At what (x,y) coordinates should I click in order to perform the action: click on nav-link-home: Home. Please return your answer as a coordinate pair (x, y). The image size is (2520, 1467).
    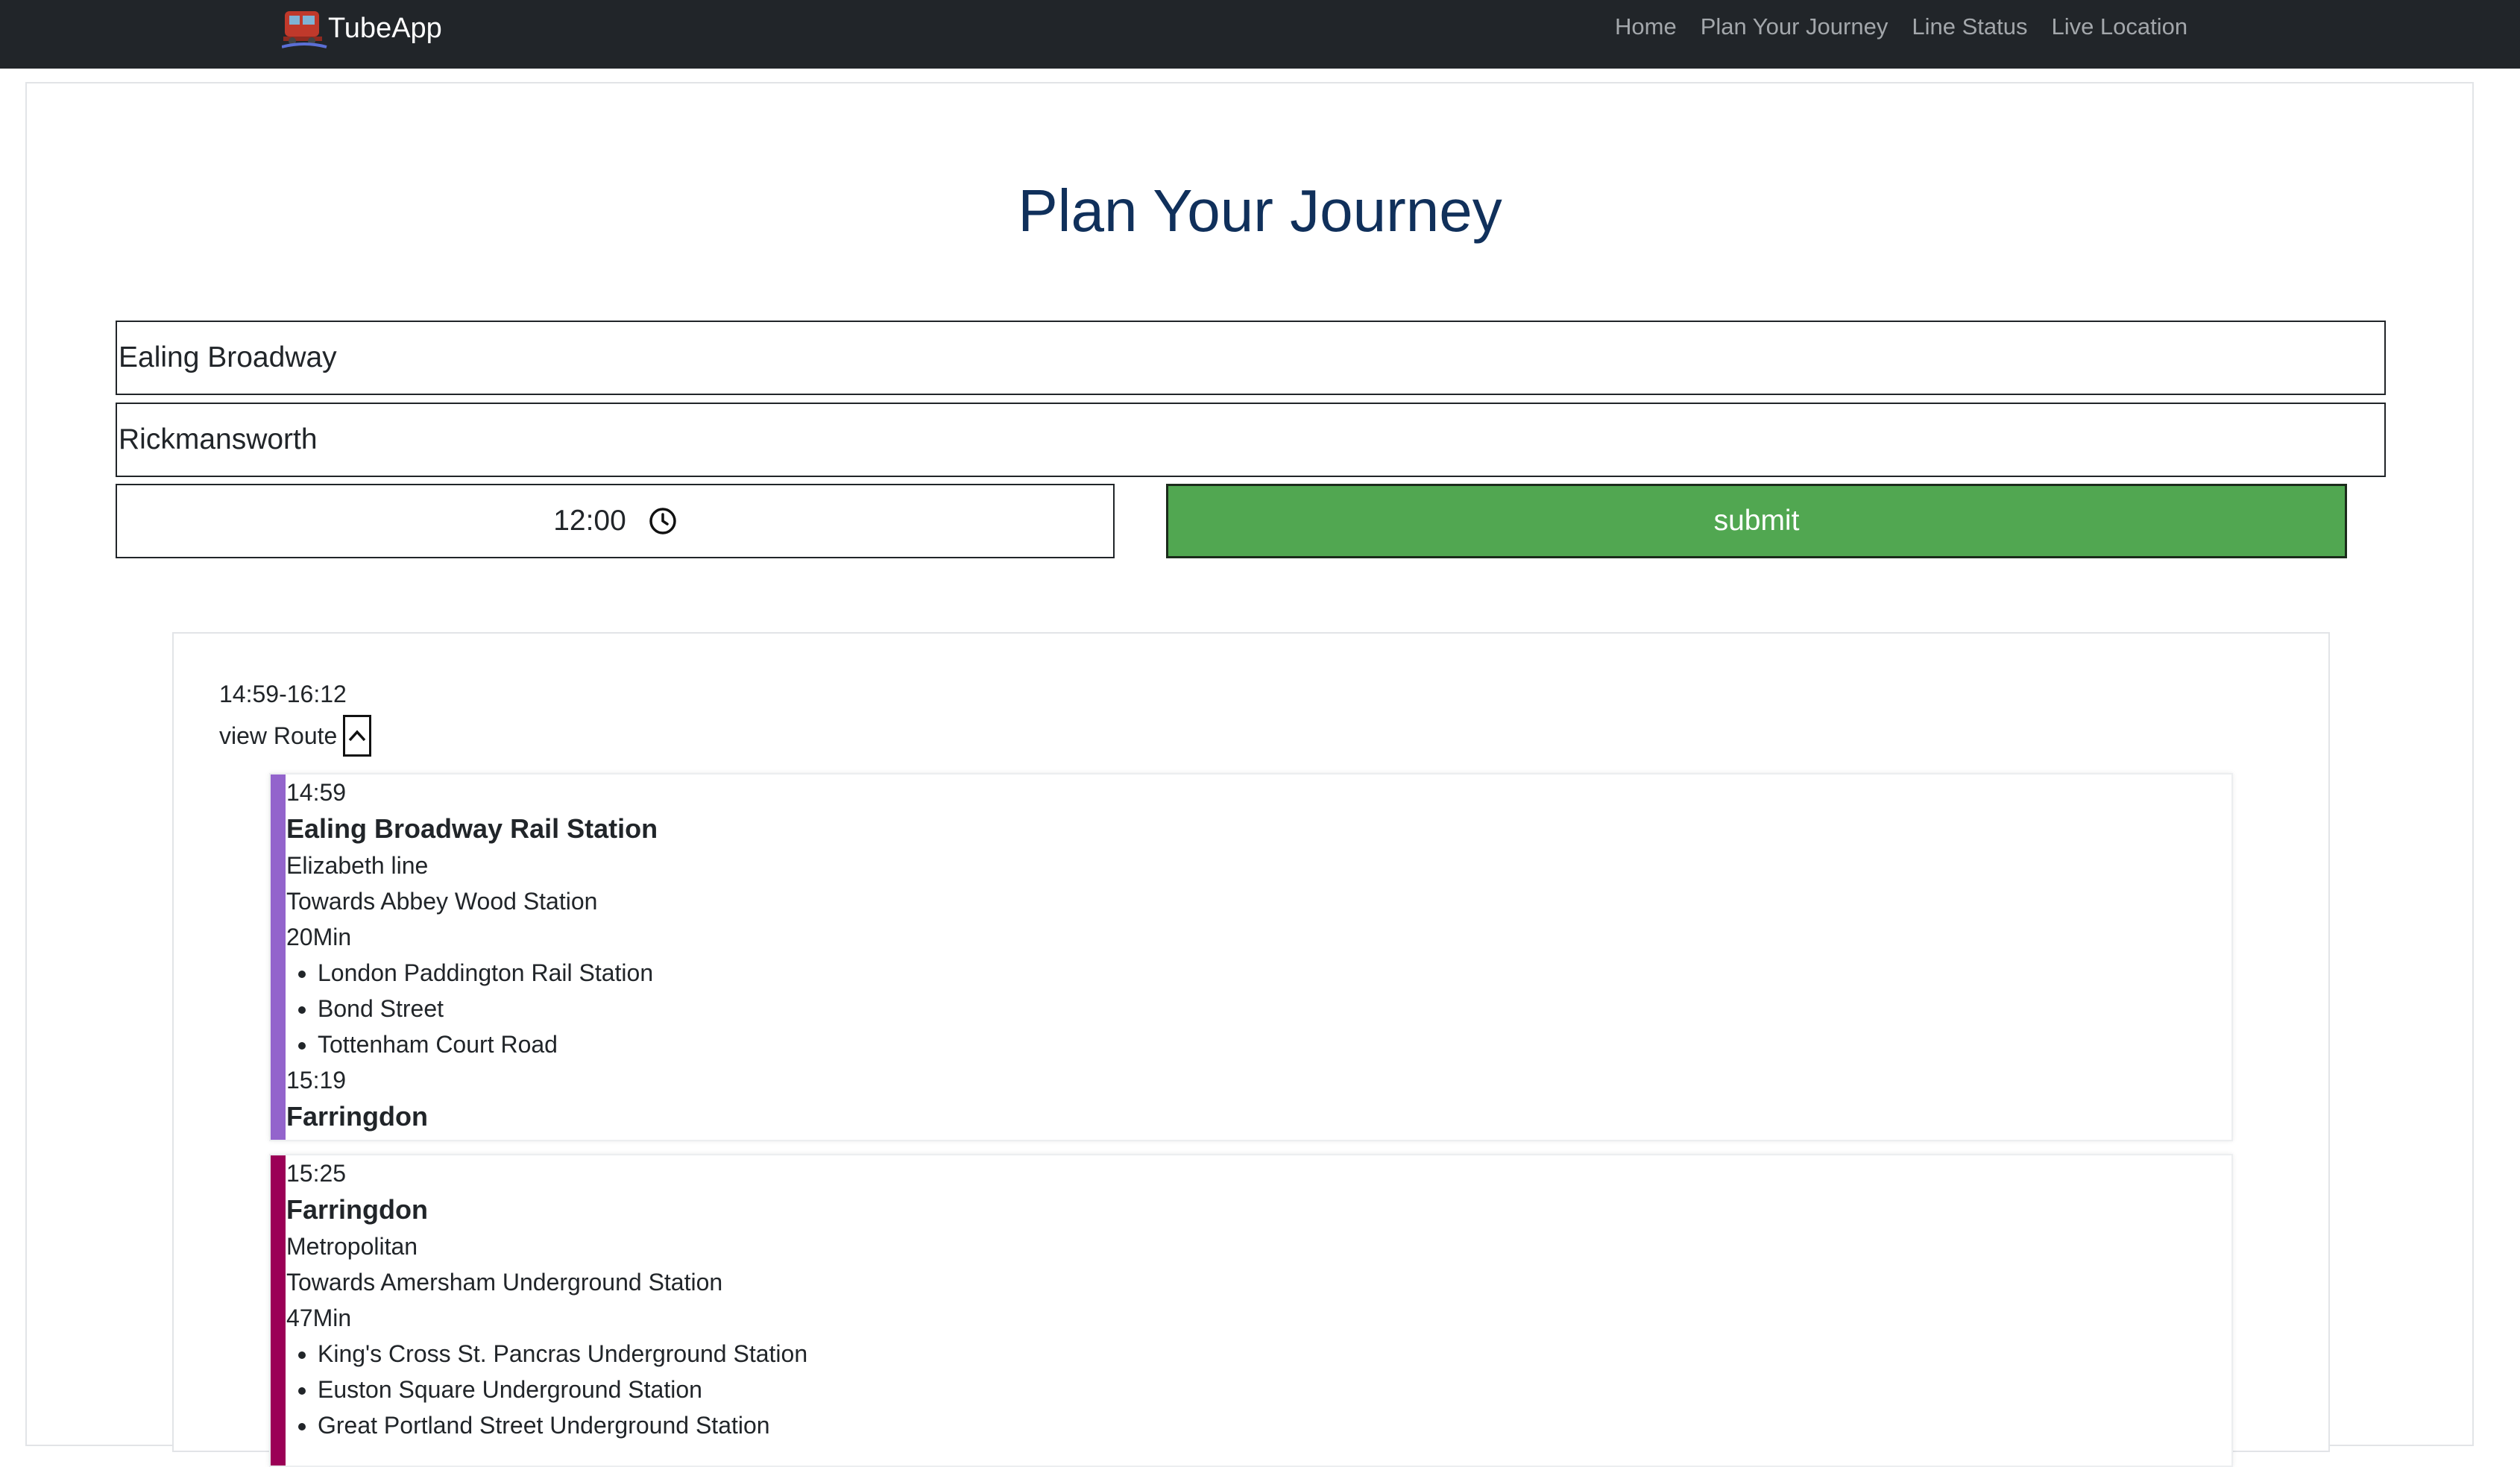
    Looking at the image, I should click on (1646, 27).